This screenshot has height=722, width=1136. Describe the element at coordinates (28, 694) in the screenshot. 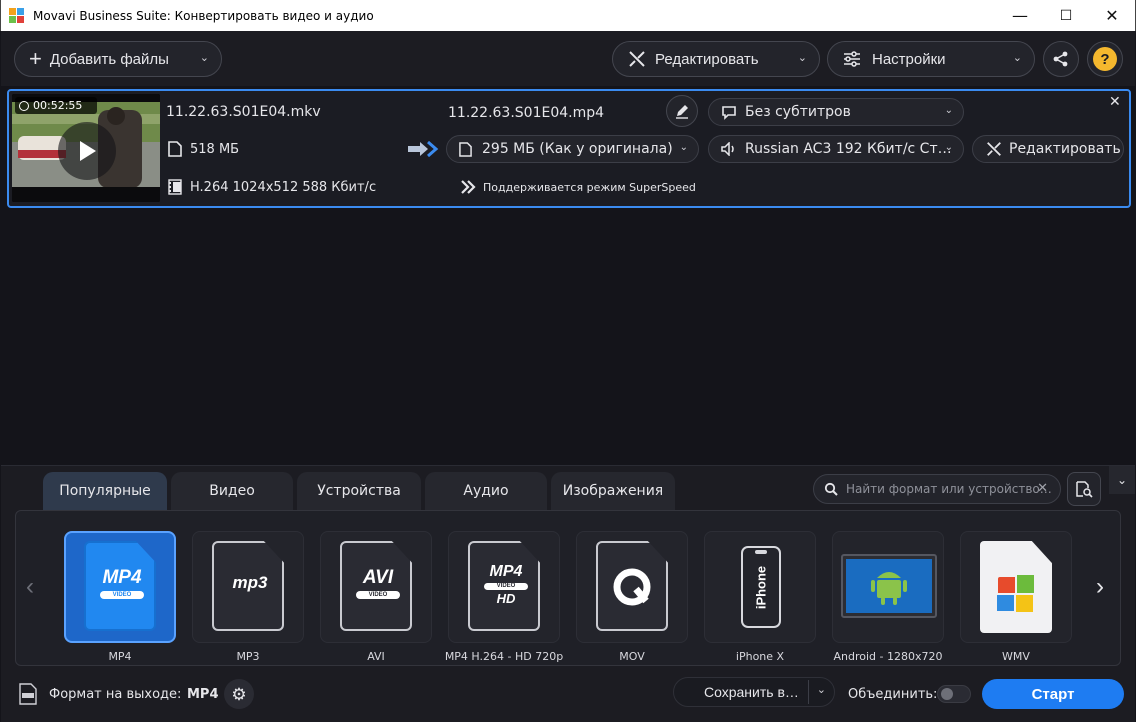

I see `output-format-file-icon` at that location.